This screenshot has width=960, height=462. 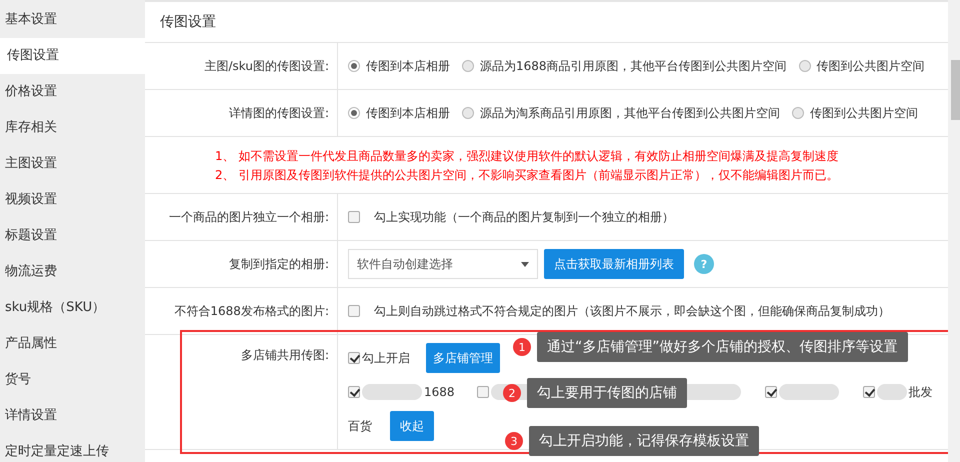 What do you see at coordinates (72, 92) in the screenshot?
I see `sidebar-item: 价格设置` at bounding box center [72, 92].